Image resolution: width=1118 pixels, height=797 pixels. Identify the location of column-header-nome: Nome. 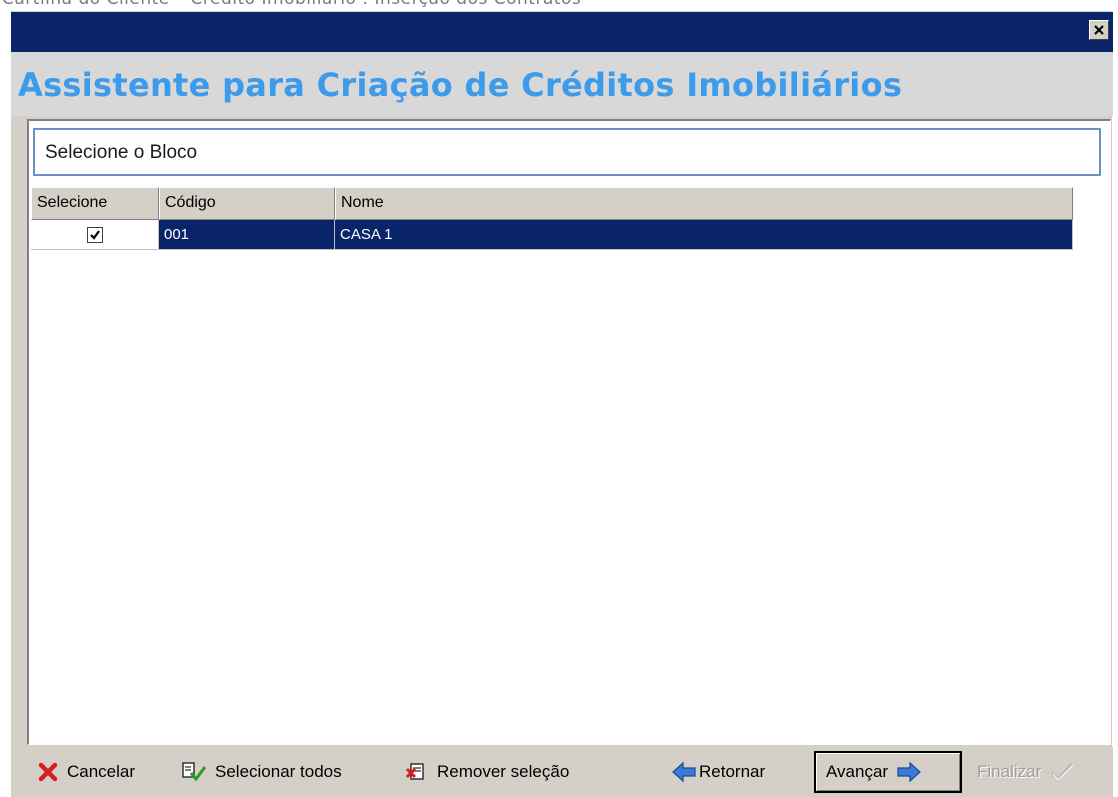
(704, 203).